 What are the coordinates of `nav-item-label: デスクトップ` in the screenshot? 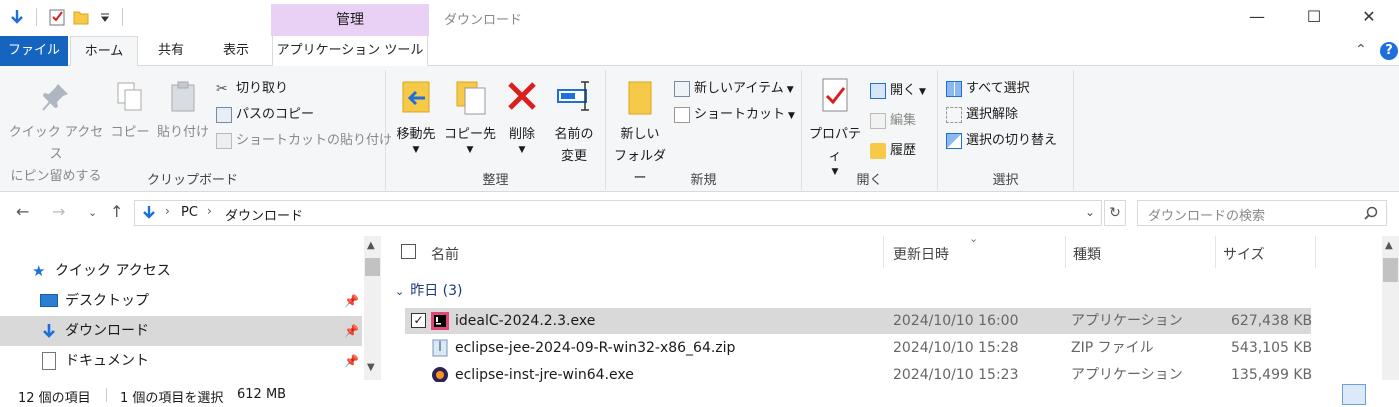 It's located at (107, 301).